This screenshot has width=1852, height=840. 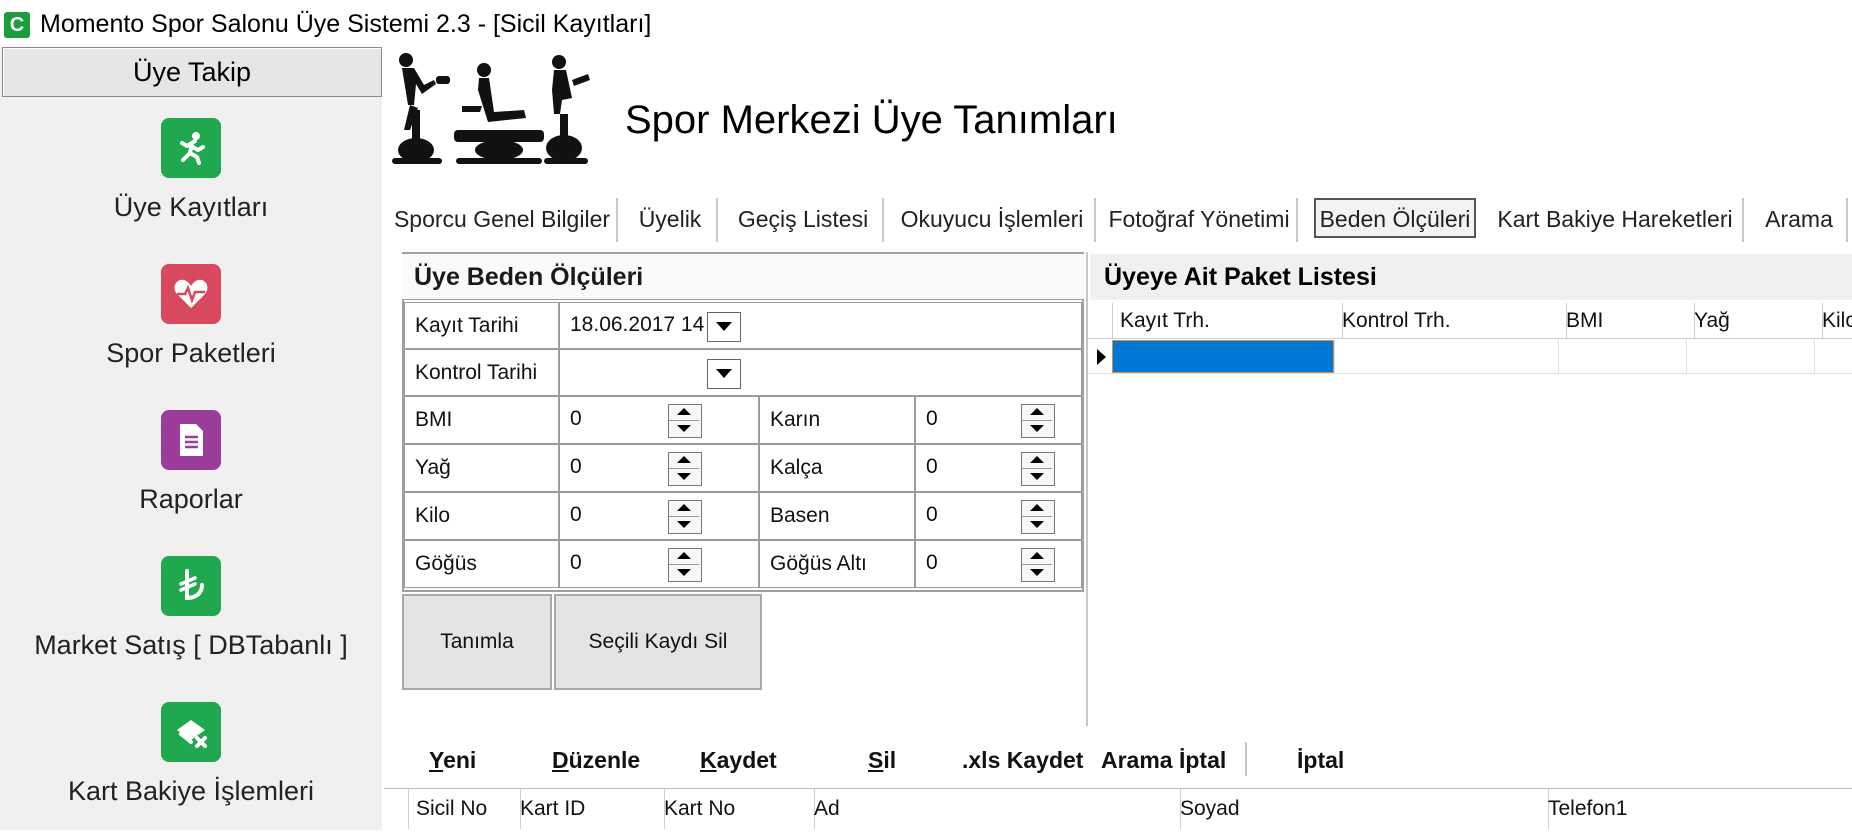 What do you see at coordinates (708, 760) in the screenshot?
I see `access-key: K` at bounding box center [708, 760].